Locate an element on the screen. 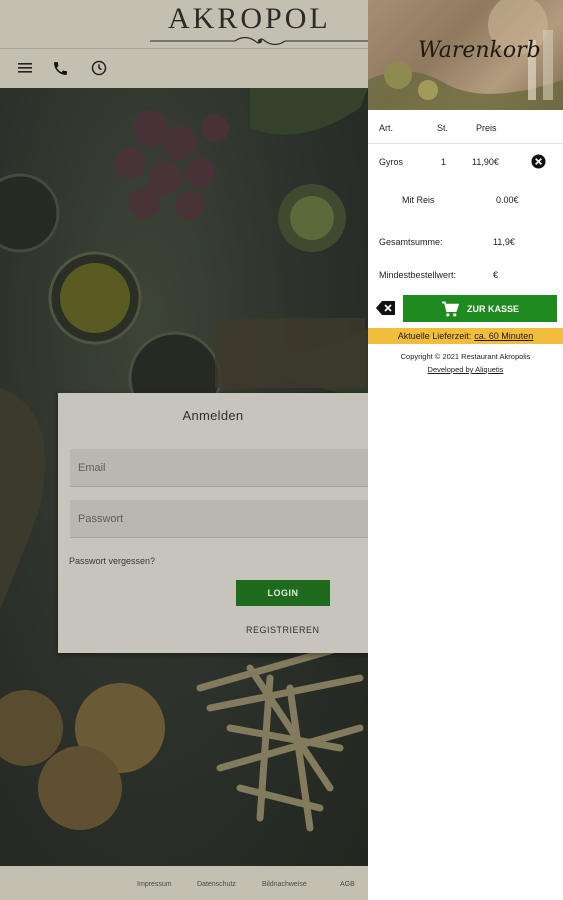 Image resolution: width=563 pixels, height=900 pixels. site-footer: Impressum Datenschutz Bildnachweise AGB is located at coordinates (184, 883).